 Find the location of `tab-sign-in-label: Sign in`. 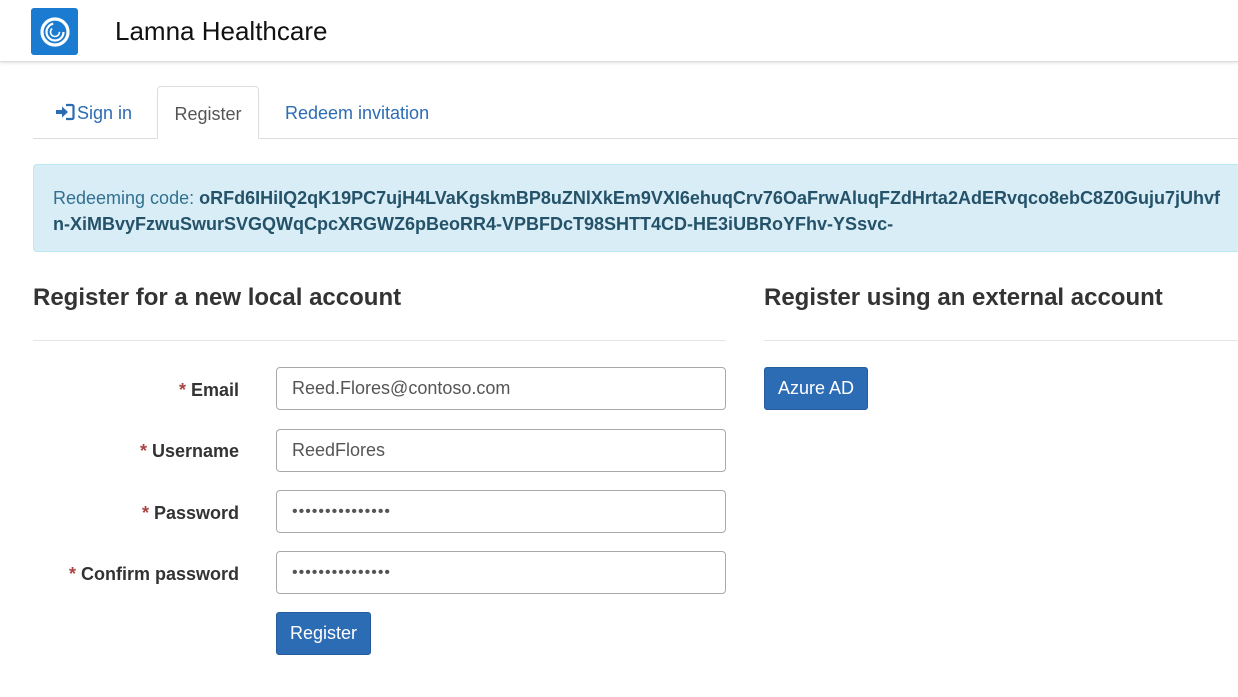

tab-sign-in-label: Sign in is located at coordinates (105, 113).